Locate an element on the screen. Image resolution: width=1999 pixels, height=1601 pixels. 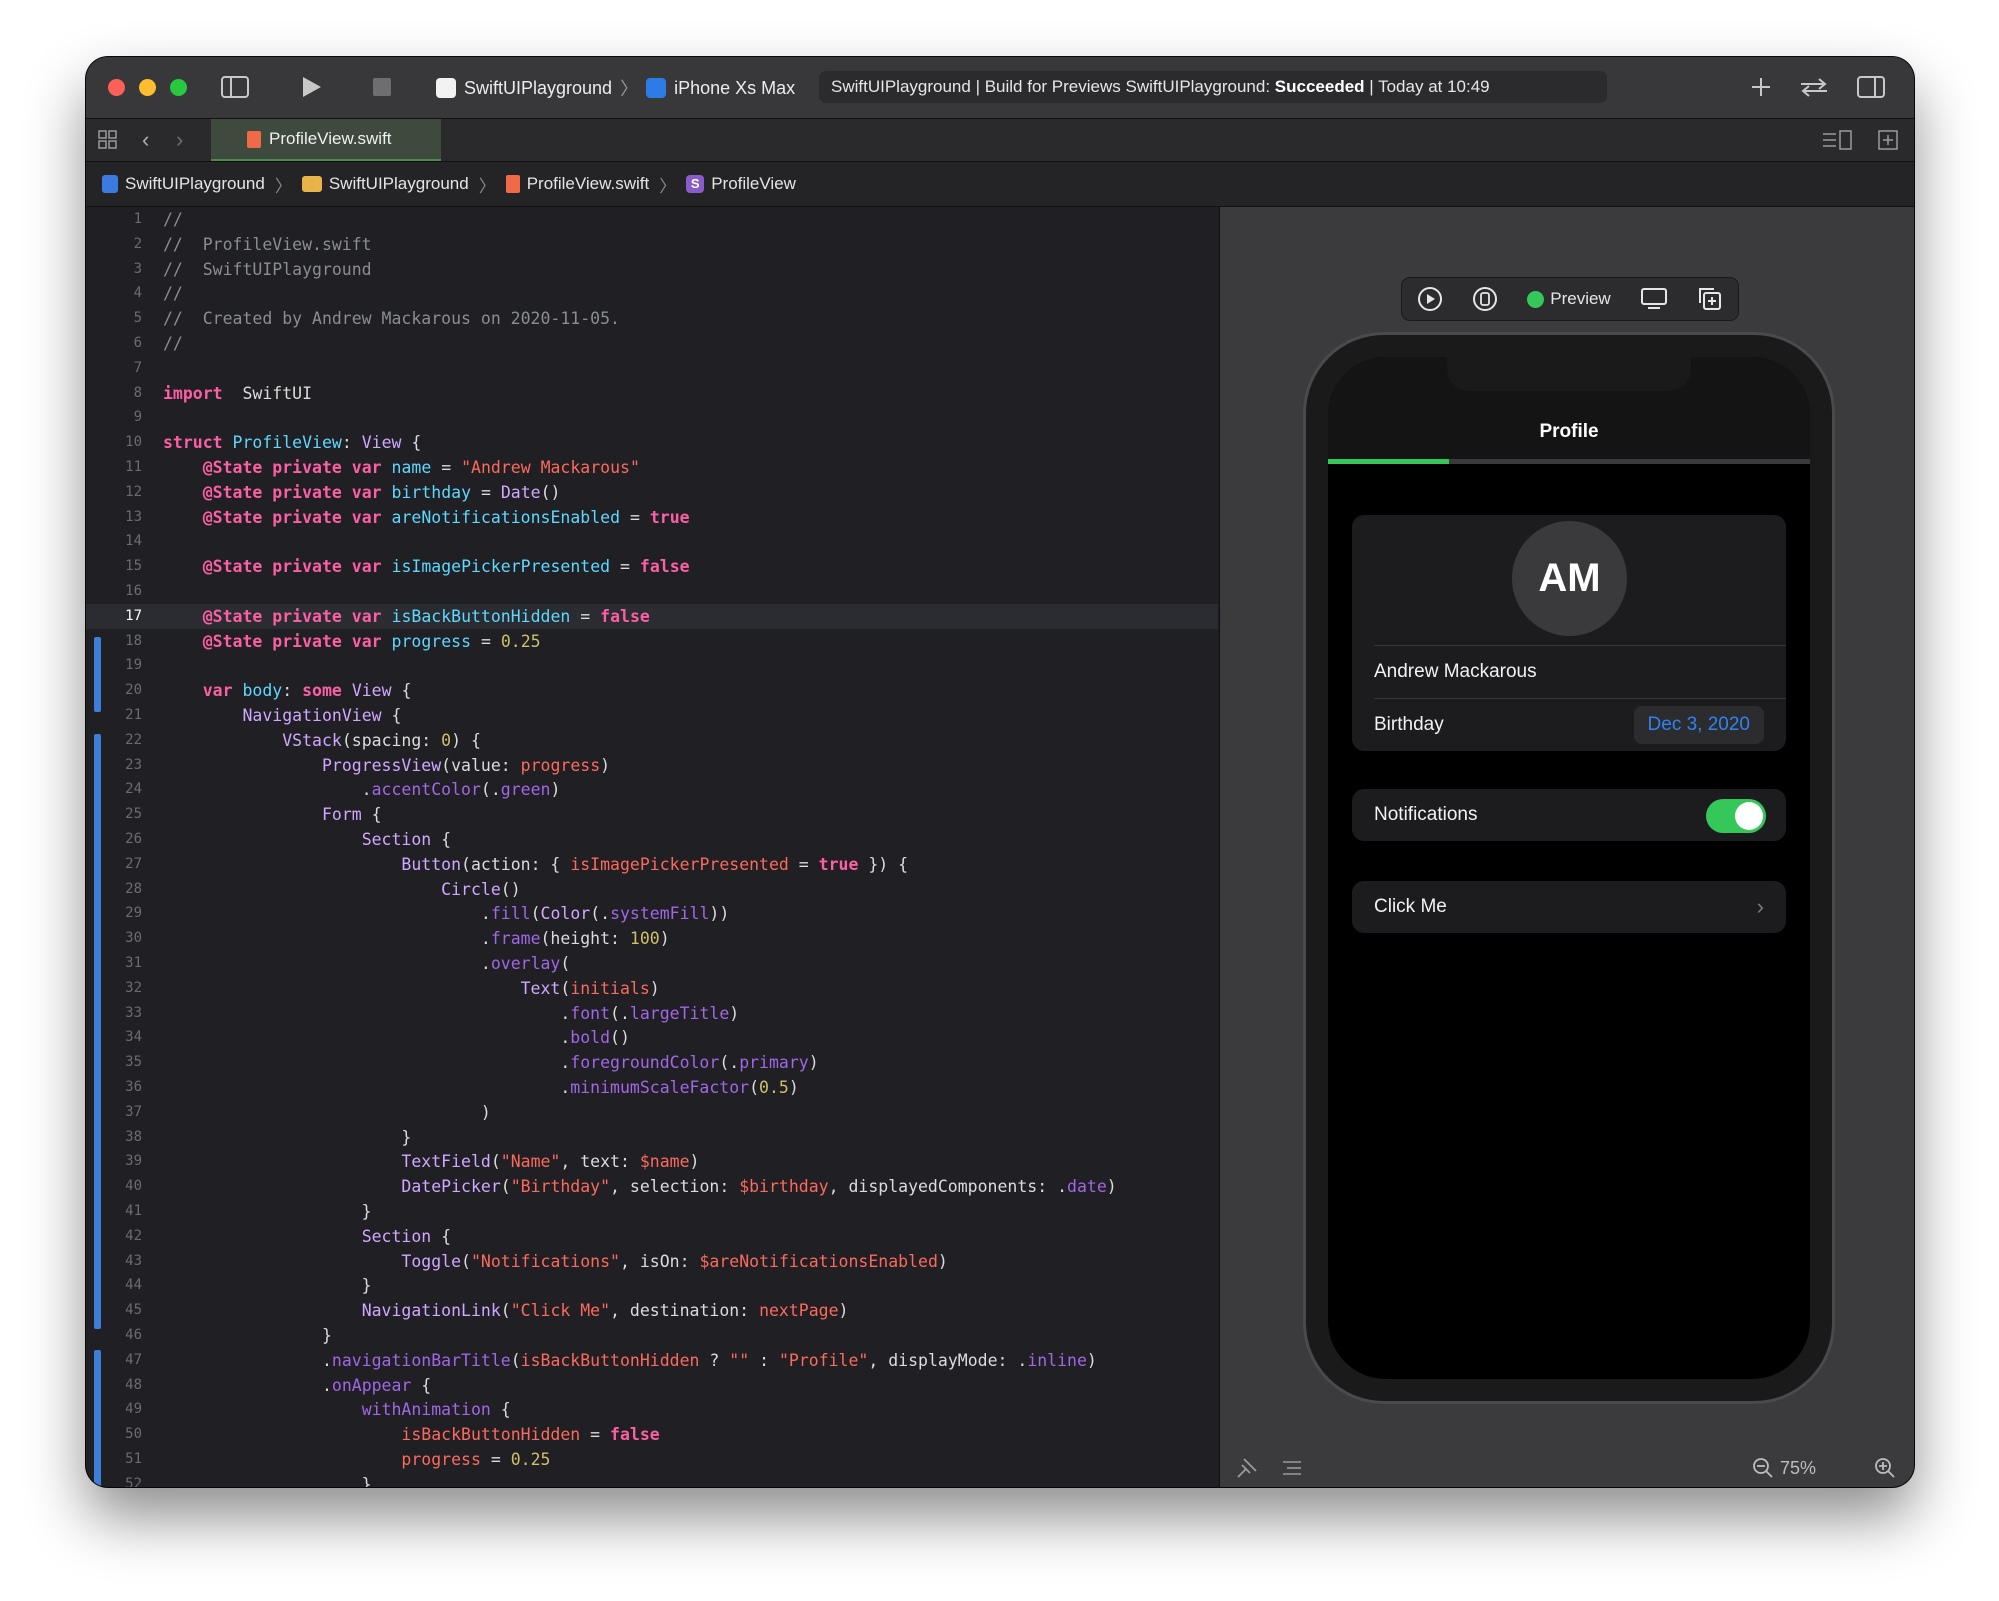
code-line: 25 Form { is located at coordinates (652, 814).